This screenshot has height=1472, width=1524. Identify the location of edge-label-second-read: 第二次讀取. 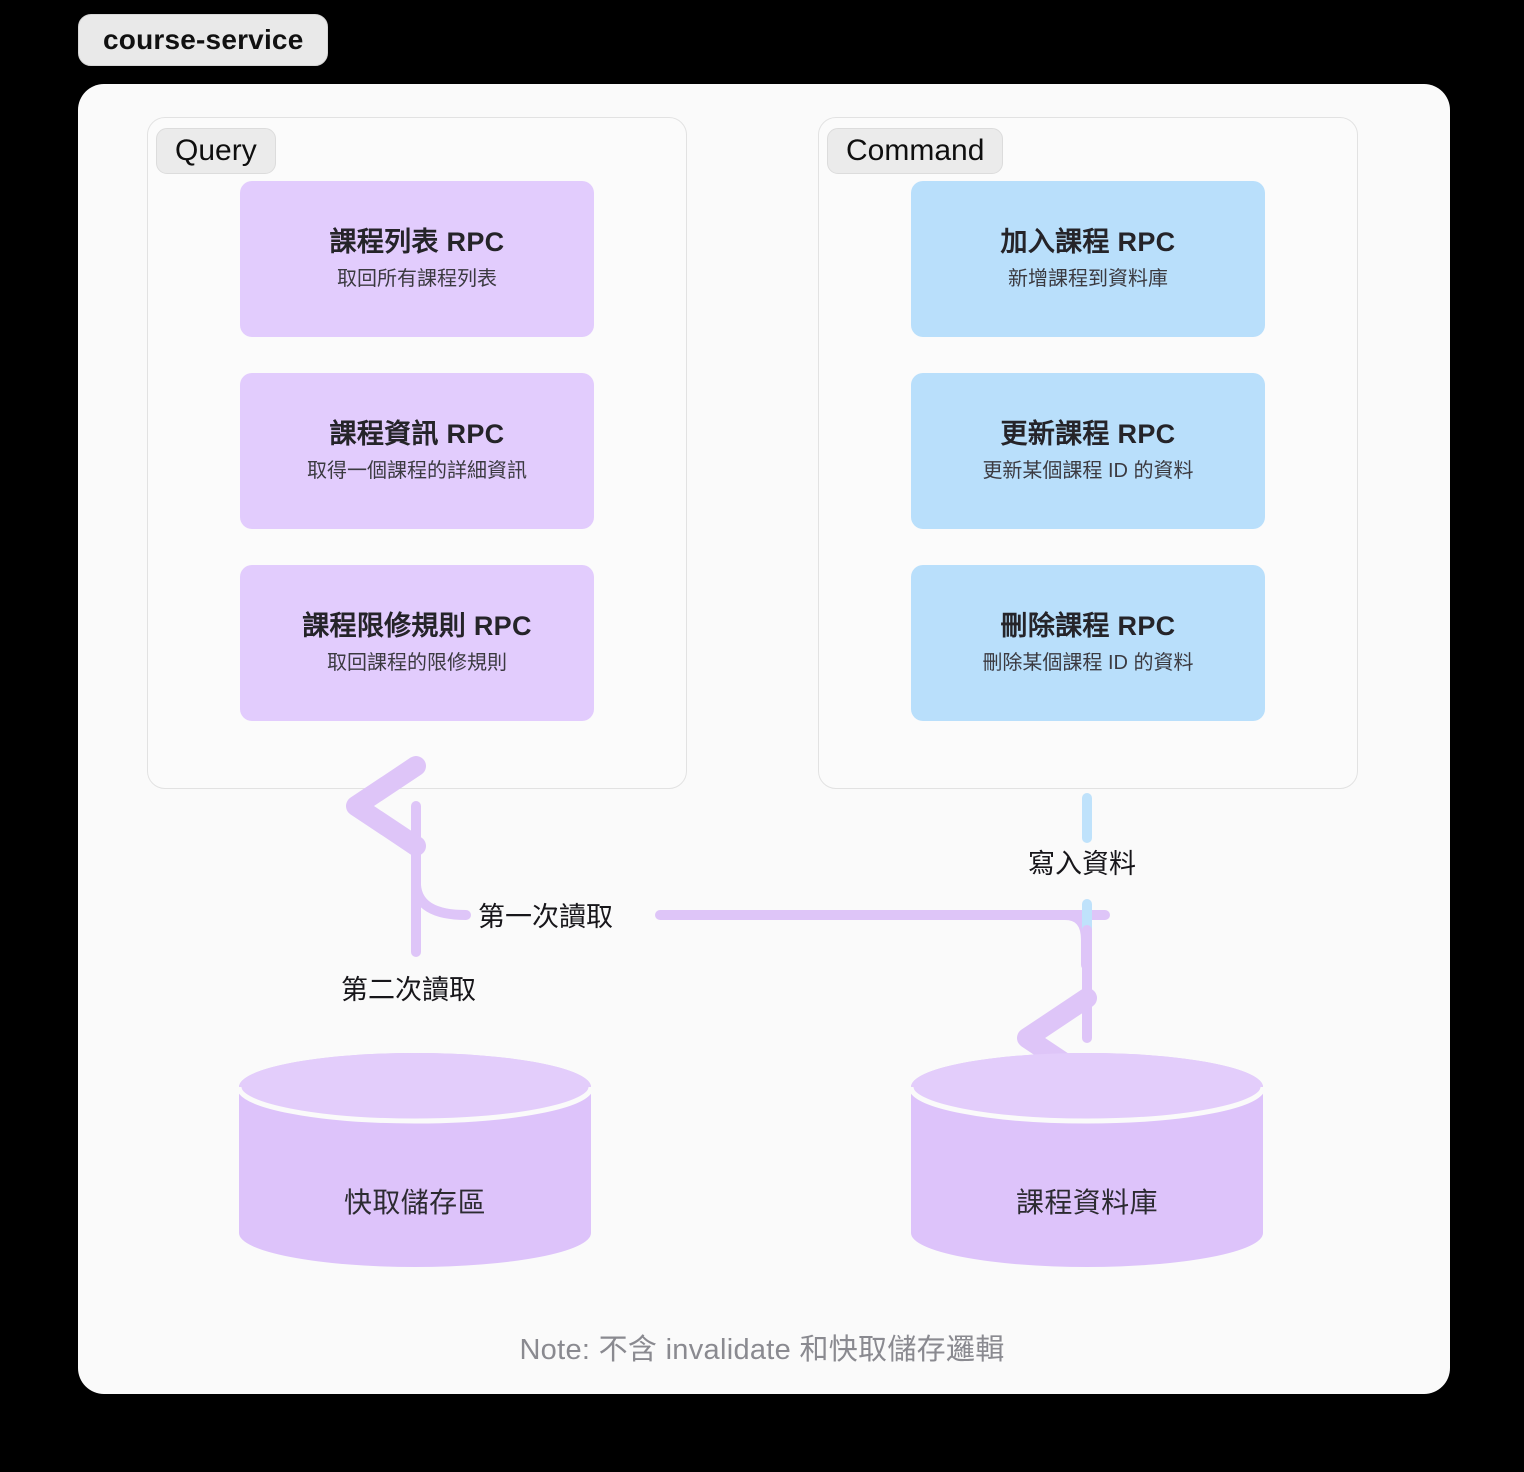
(408, 990).